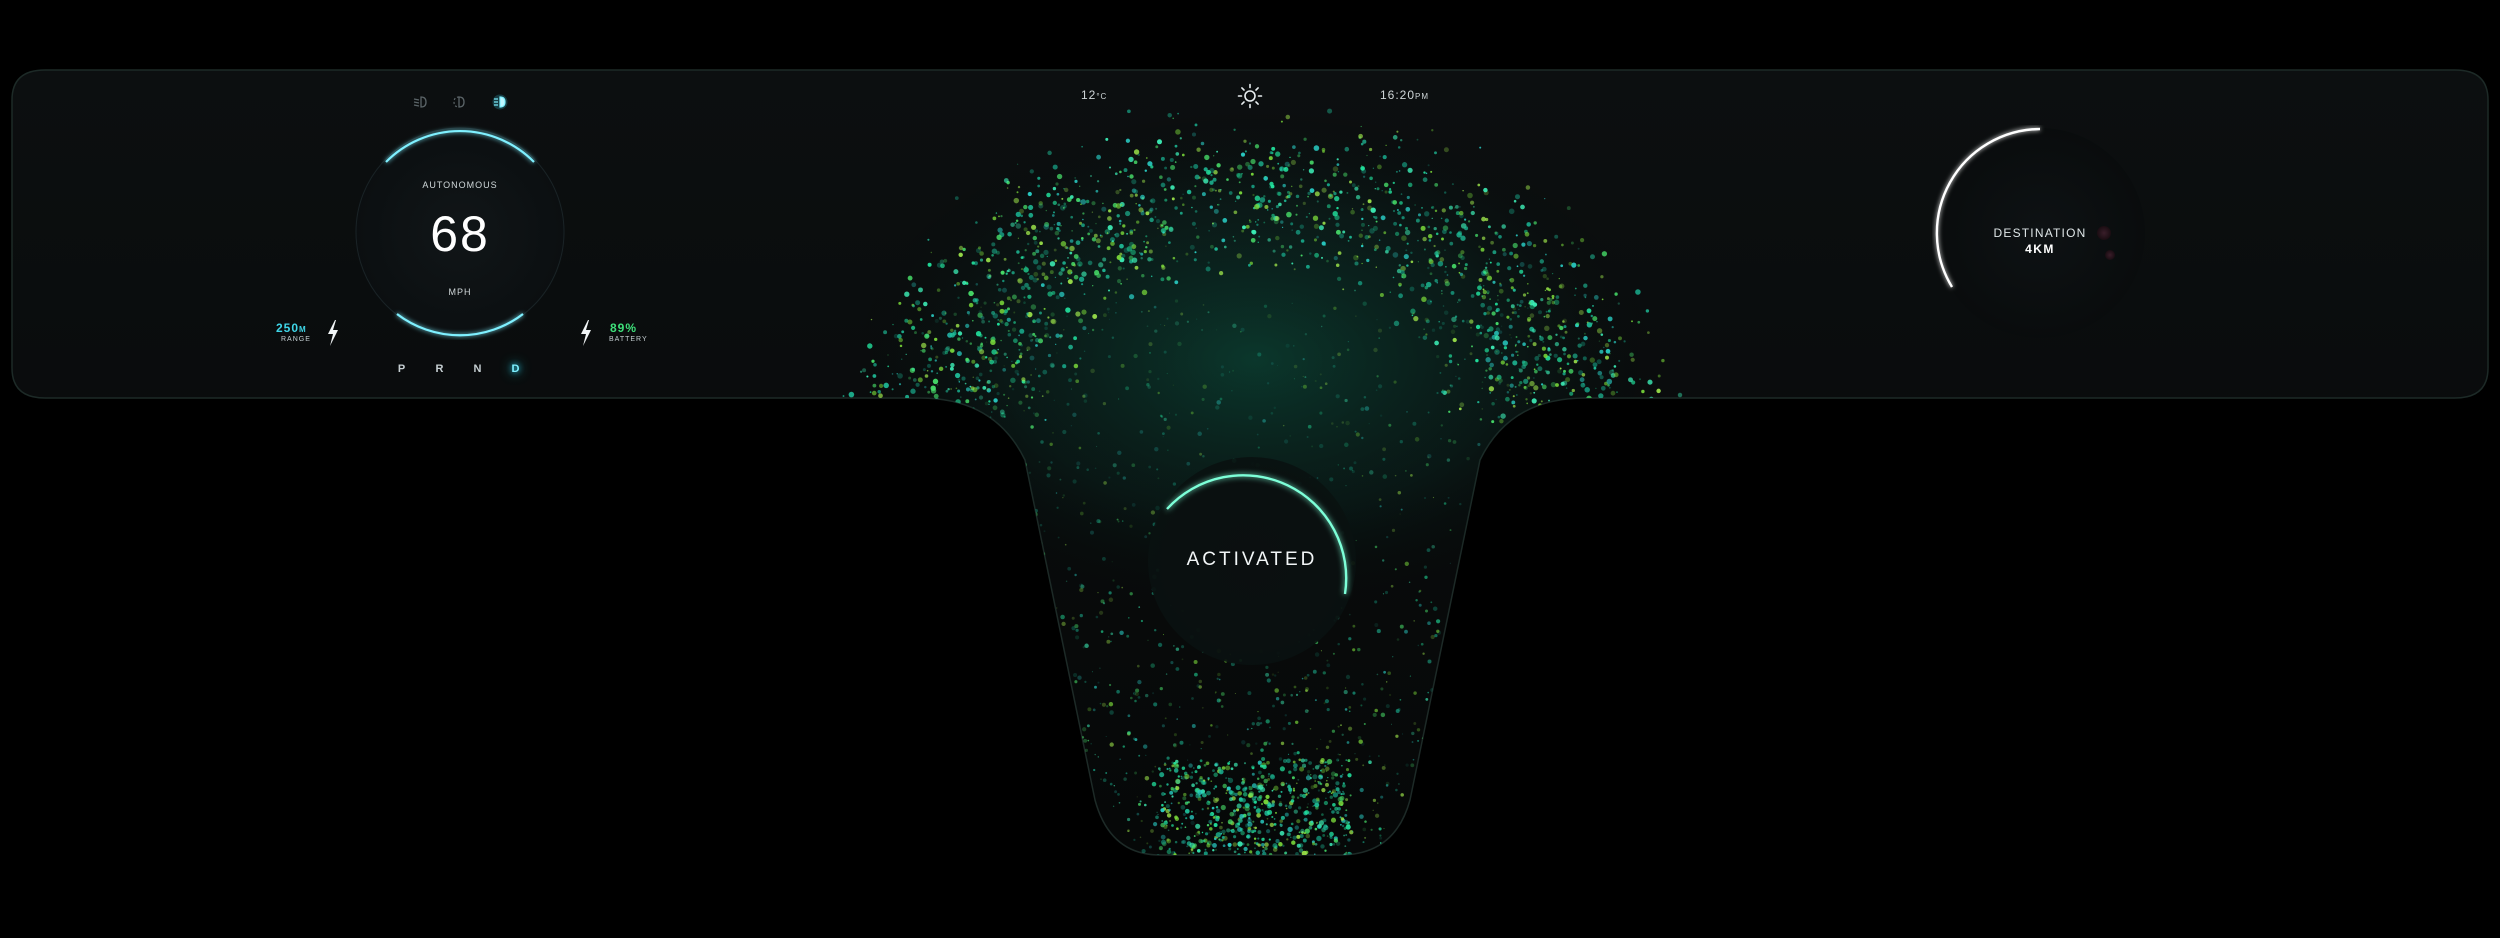 The image size is (2500, 938). I want to click on gear-drive: D, so click(516, 369).